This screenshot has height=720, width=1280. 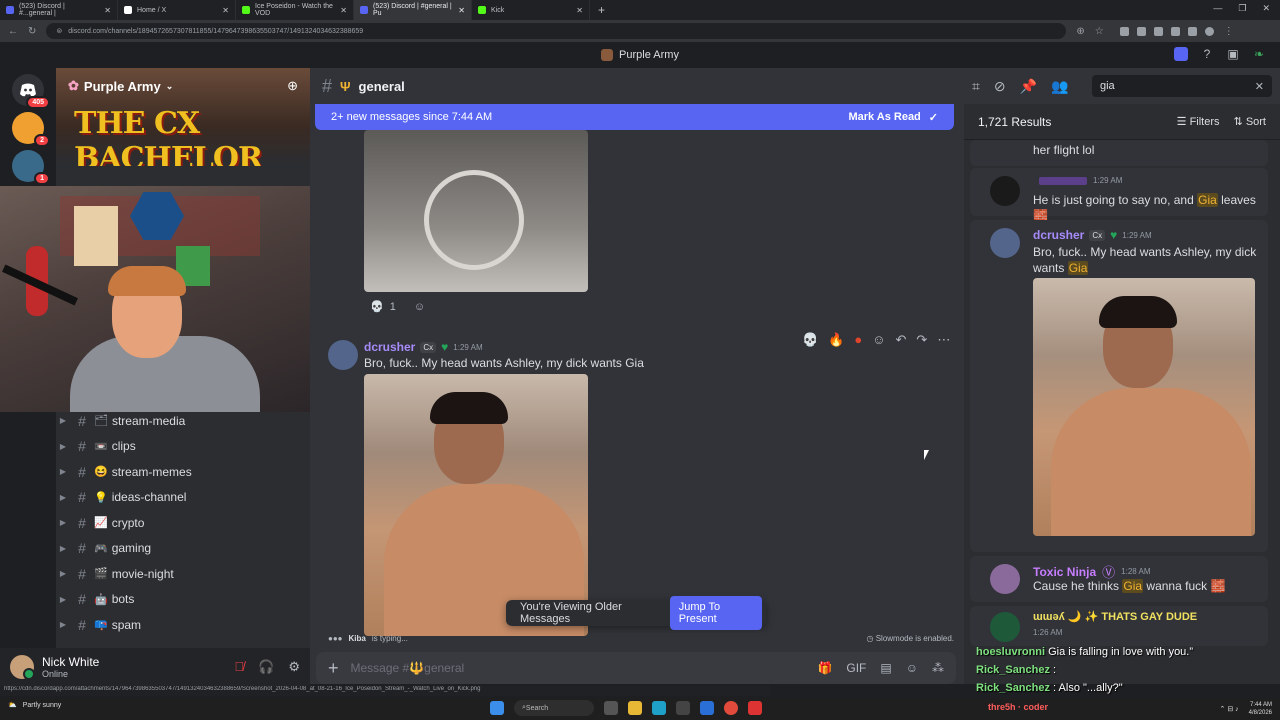 I want to click on apps-icon: ⁂, so click(x=938, y=668).